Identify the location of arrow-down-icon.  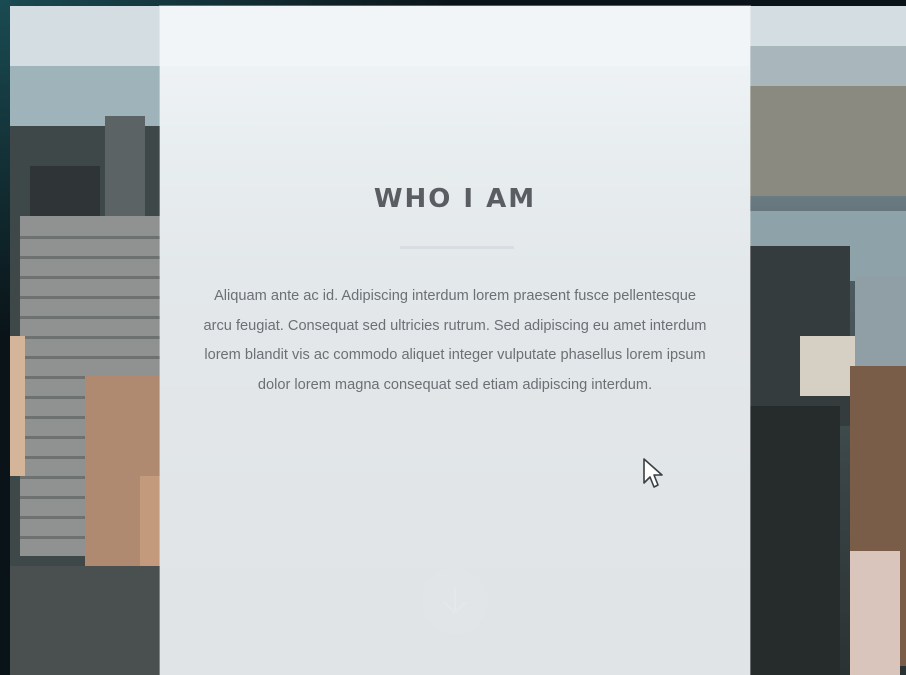
(455, 601).